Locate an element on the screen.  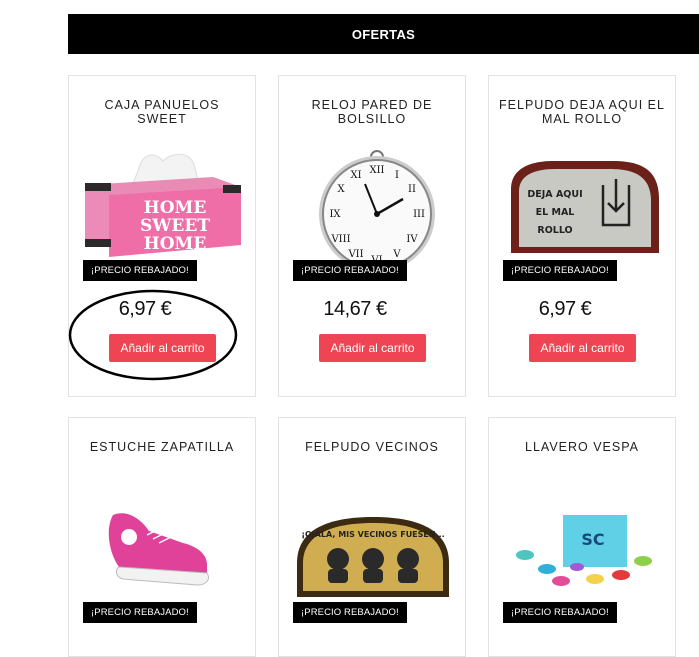
mat-text-2: EL MAL is located at coordinates (555, 212).